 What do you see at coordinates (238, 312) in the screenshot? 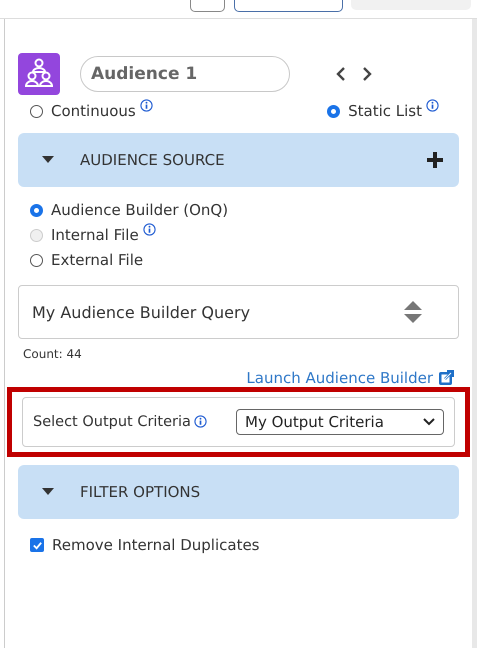
I see `query-select: My Audience Builder Query` at bounding box center [238, 312].